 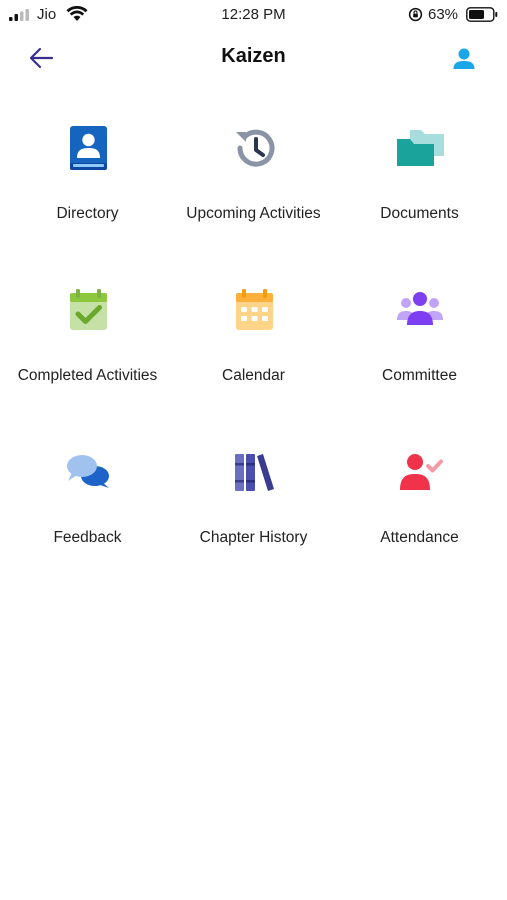 What do you see at coordinates (253, 375) in the screenshot?
I see `menu-item-label: Calendar` at bounding box center [253, 375].